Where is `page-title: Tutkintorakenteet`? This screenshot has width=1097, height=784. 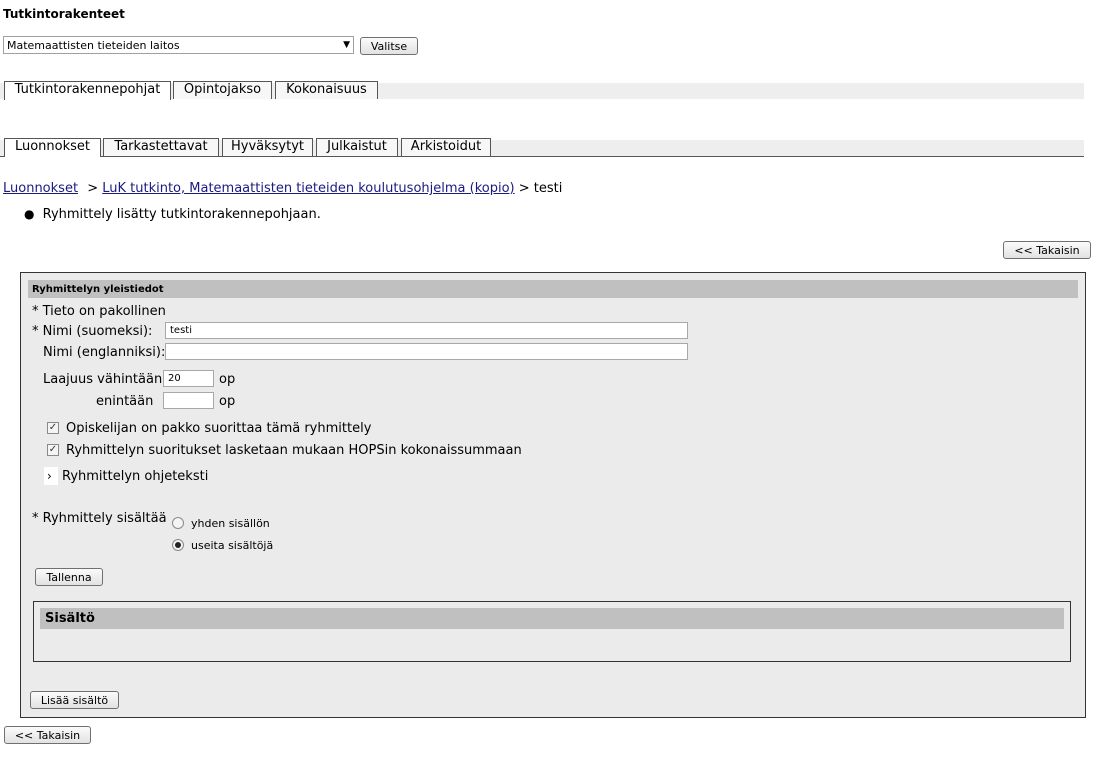
page-title: Tutkintorakenteet is located at coordinates (64, 14).